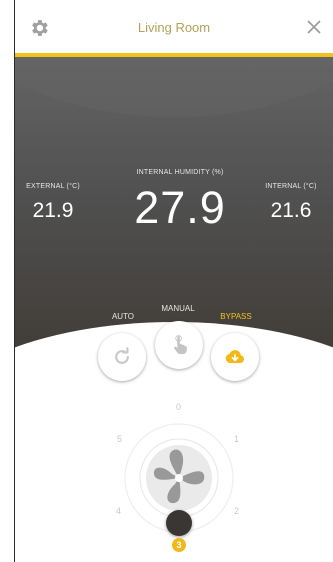 This screenshot has width=333, height=562. What do you see at coordinates (179, 407) in the screenshot?
I see `speed-label-0: 0` at bounding box center [179, 407].